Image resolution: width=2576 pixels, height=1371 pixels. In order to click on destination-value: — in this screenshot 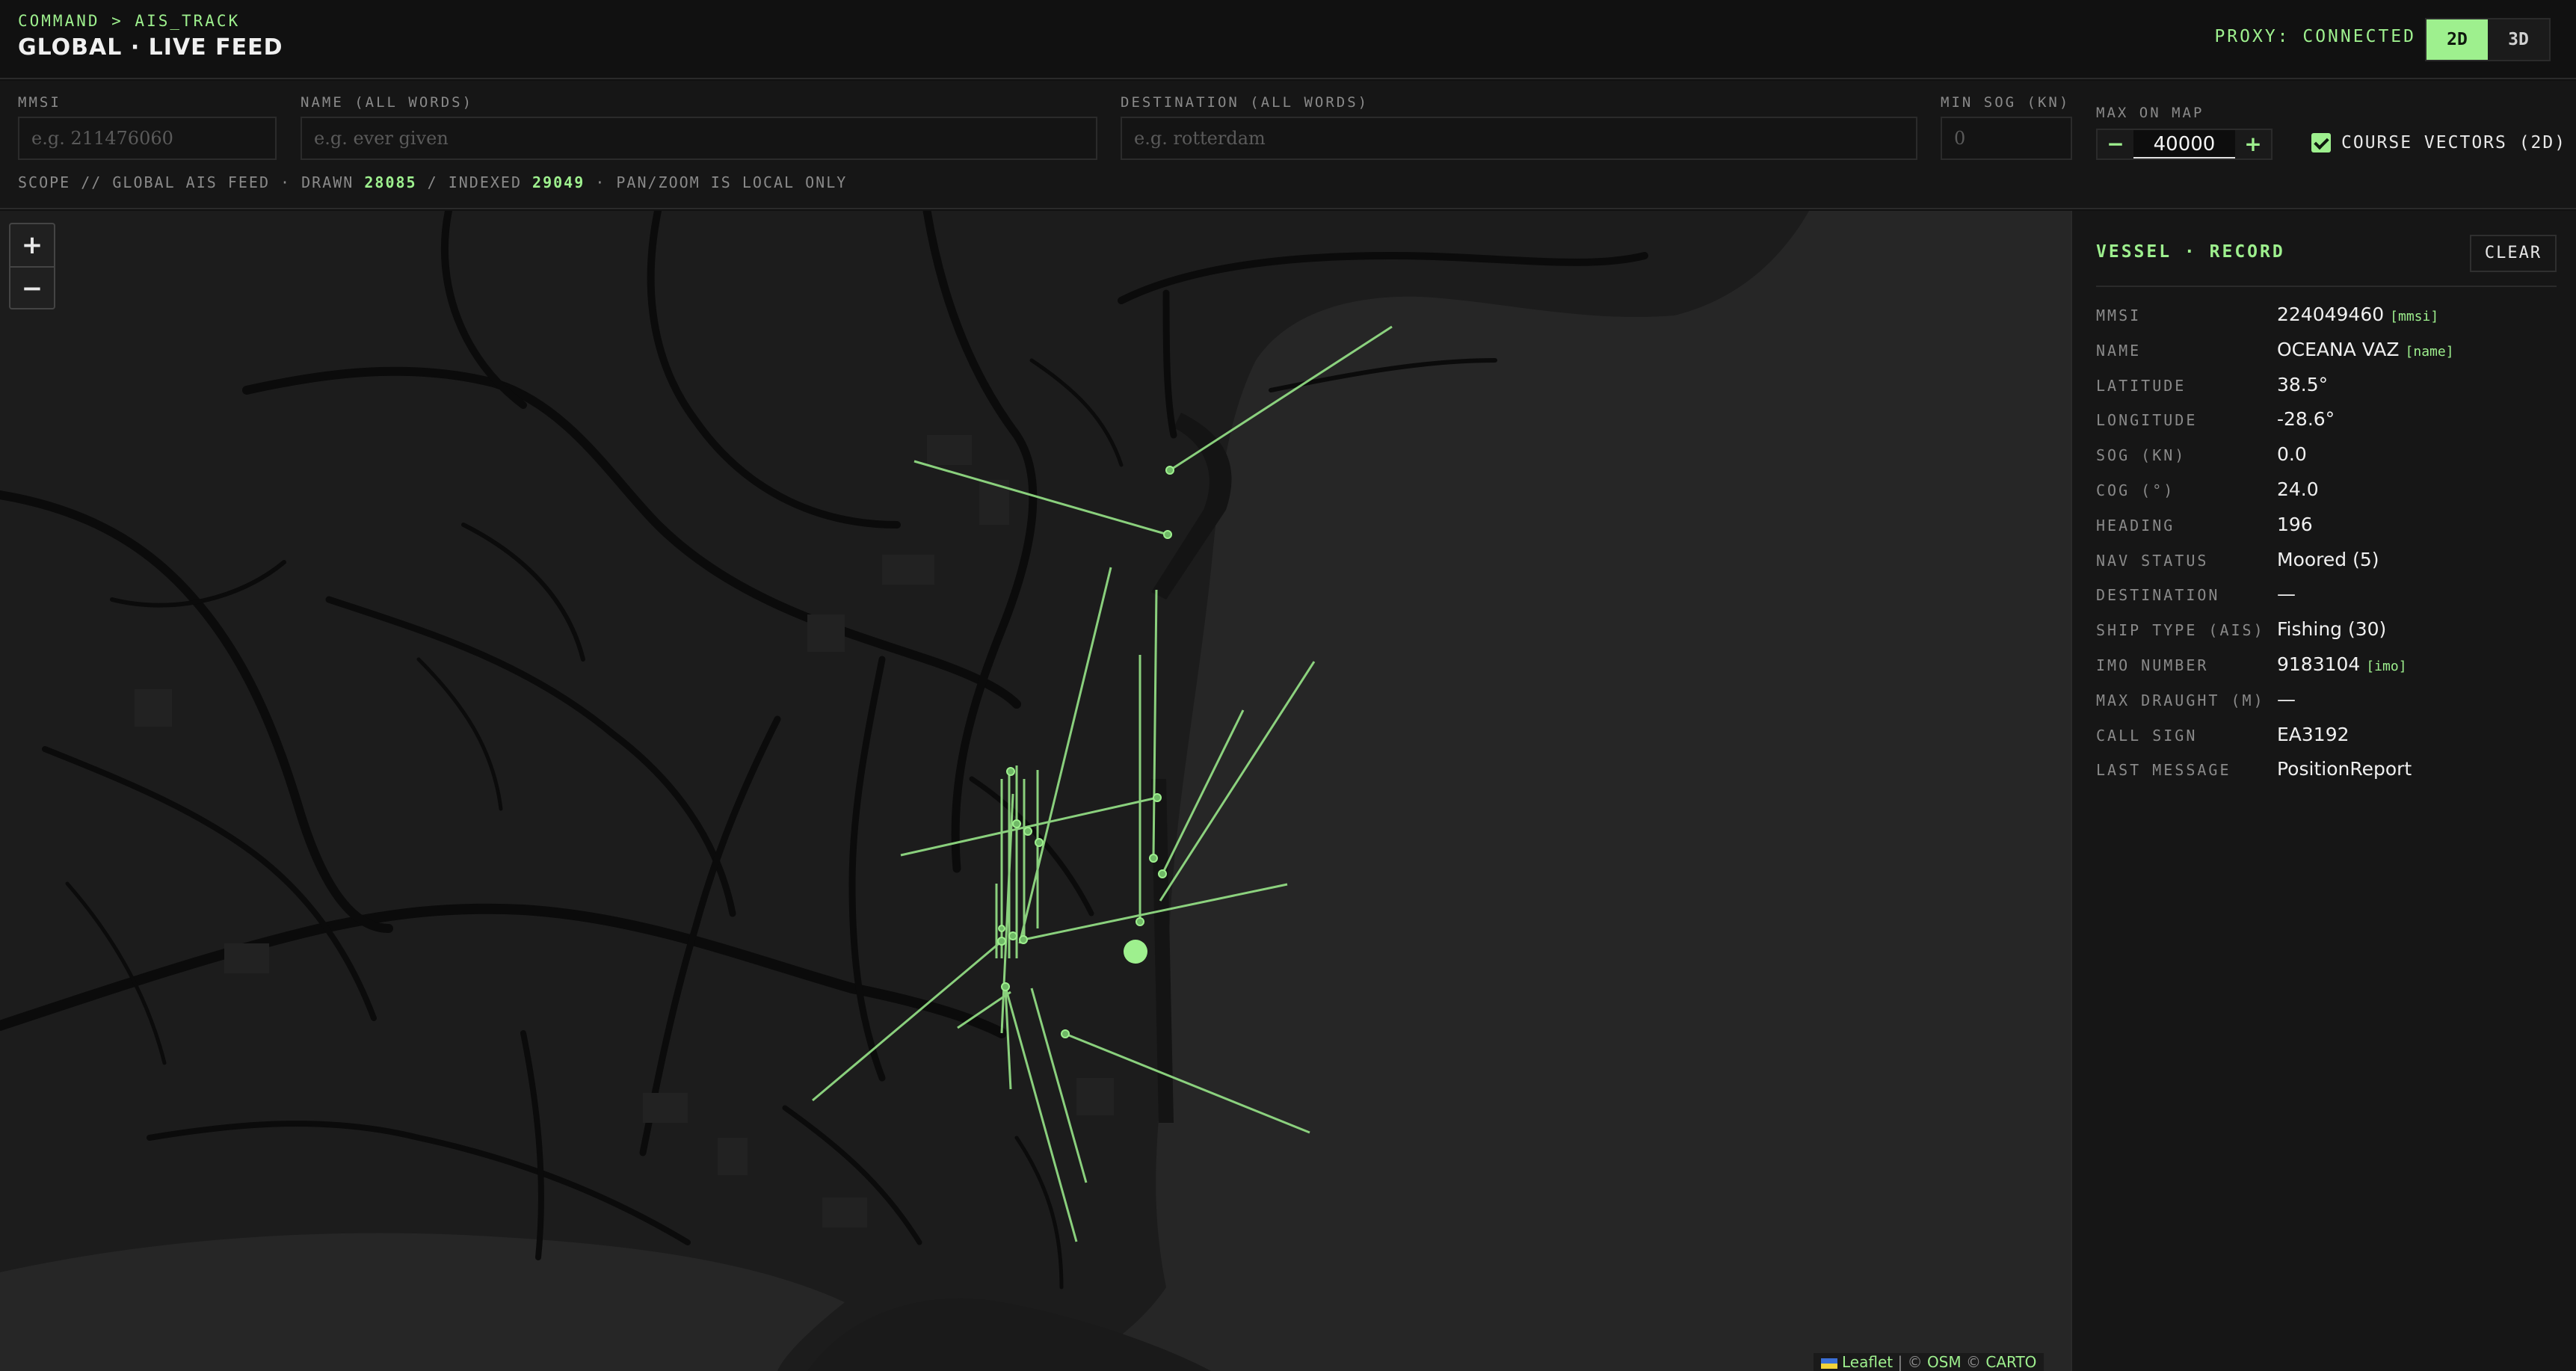, I will do `click(2286, 595)`.